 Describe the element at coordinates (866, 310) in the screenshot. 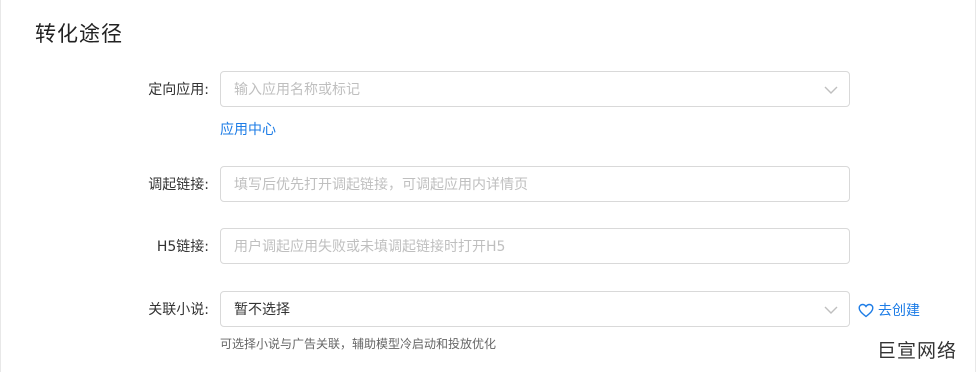

I see `heart-outline-icon` at that location.